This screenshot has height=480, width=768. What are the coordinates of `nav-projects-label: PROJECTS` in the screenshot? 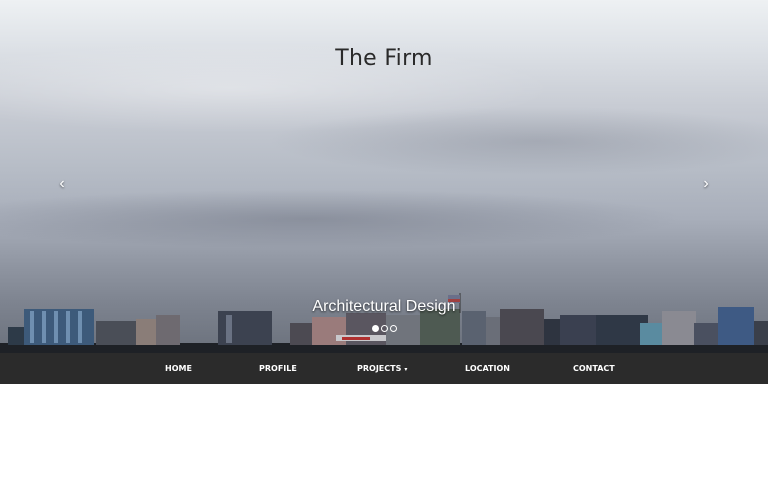 It's located at (379, 368).